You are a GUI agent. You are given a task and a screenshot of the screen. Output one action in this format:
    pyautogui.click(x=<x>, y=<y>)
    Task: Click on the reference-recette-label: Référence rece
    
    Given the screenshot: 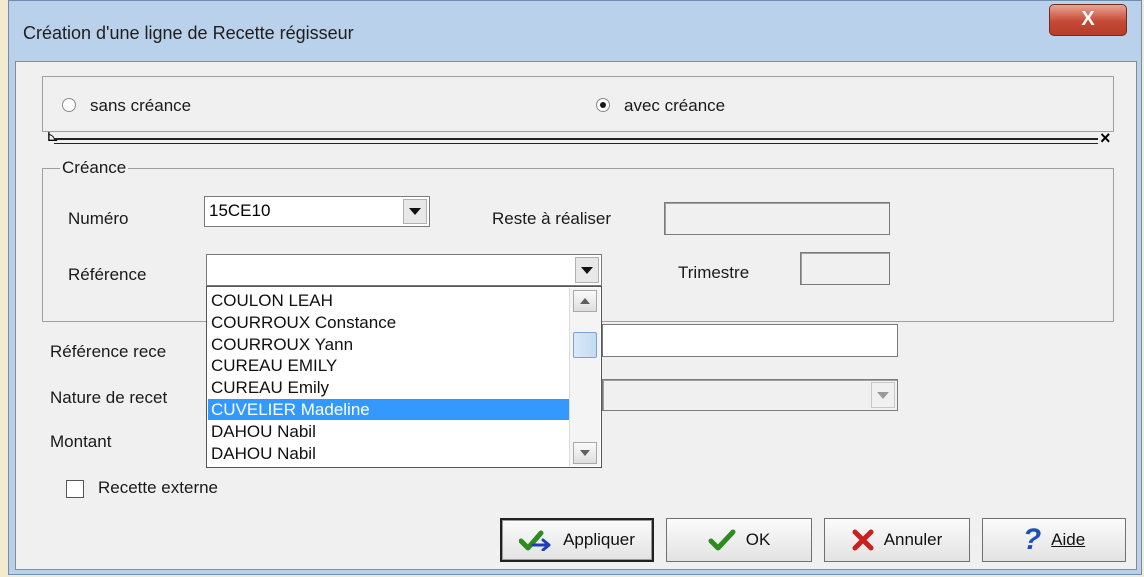 What is the action you would take?
    pyautogui.click(x=108, y=351)
    